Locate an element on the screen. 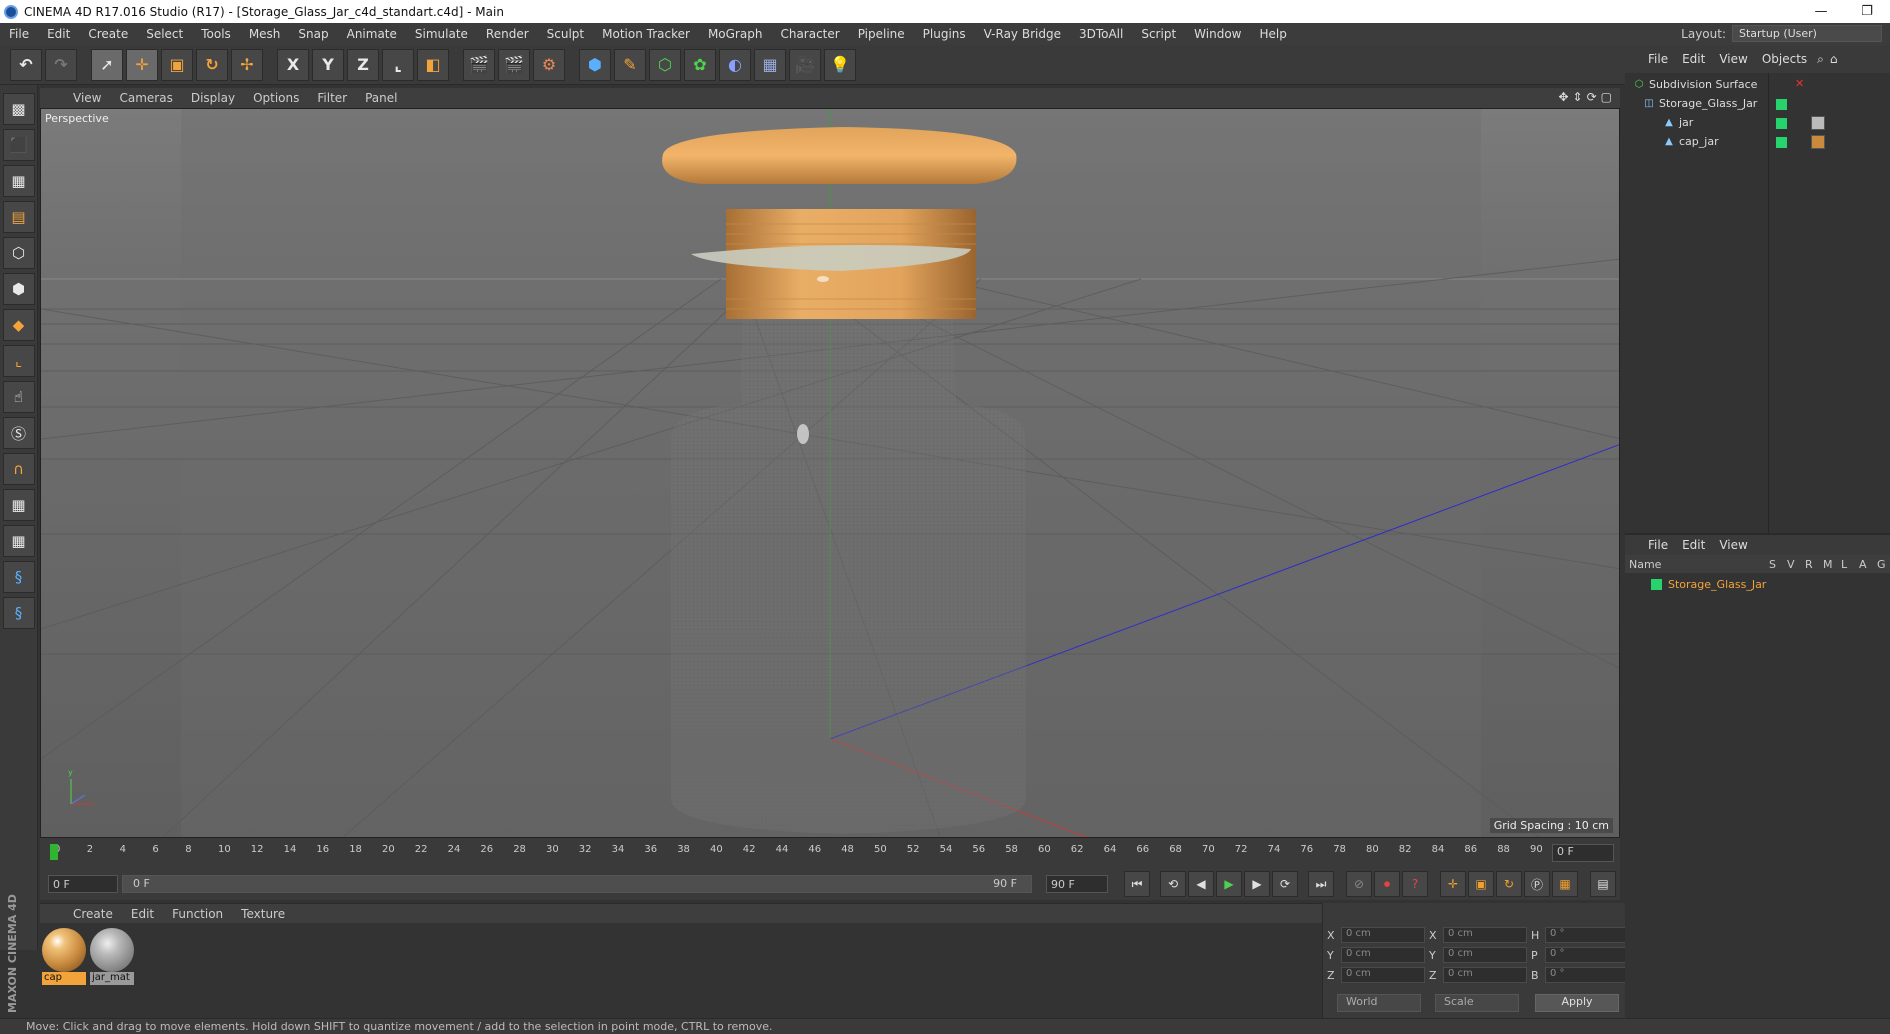 The image size is (1890, 1034). menu-tools: Tools is located at coordinates (216, 34).